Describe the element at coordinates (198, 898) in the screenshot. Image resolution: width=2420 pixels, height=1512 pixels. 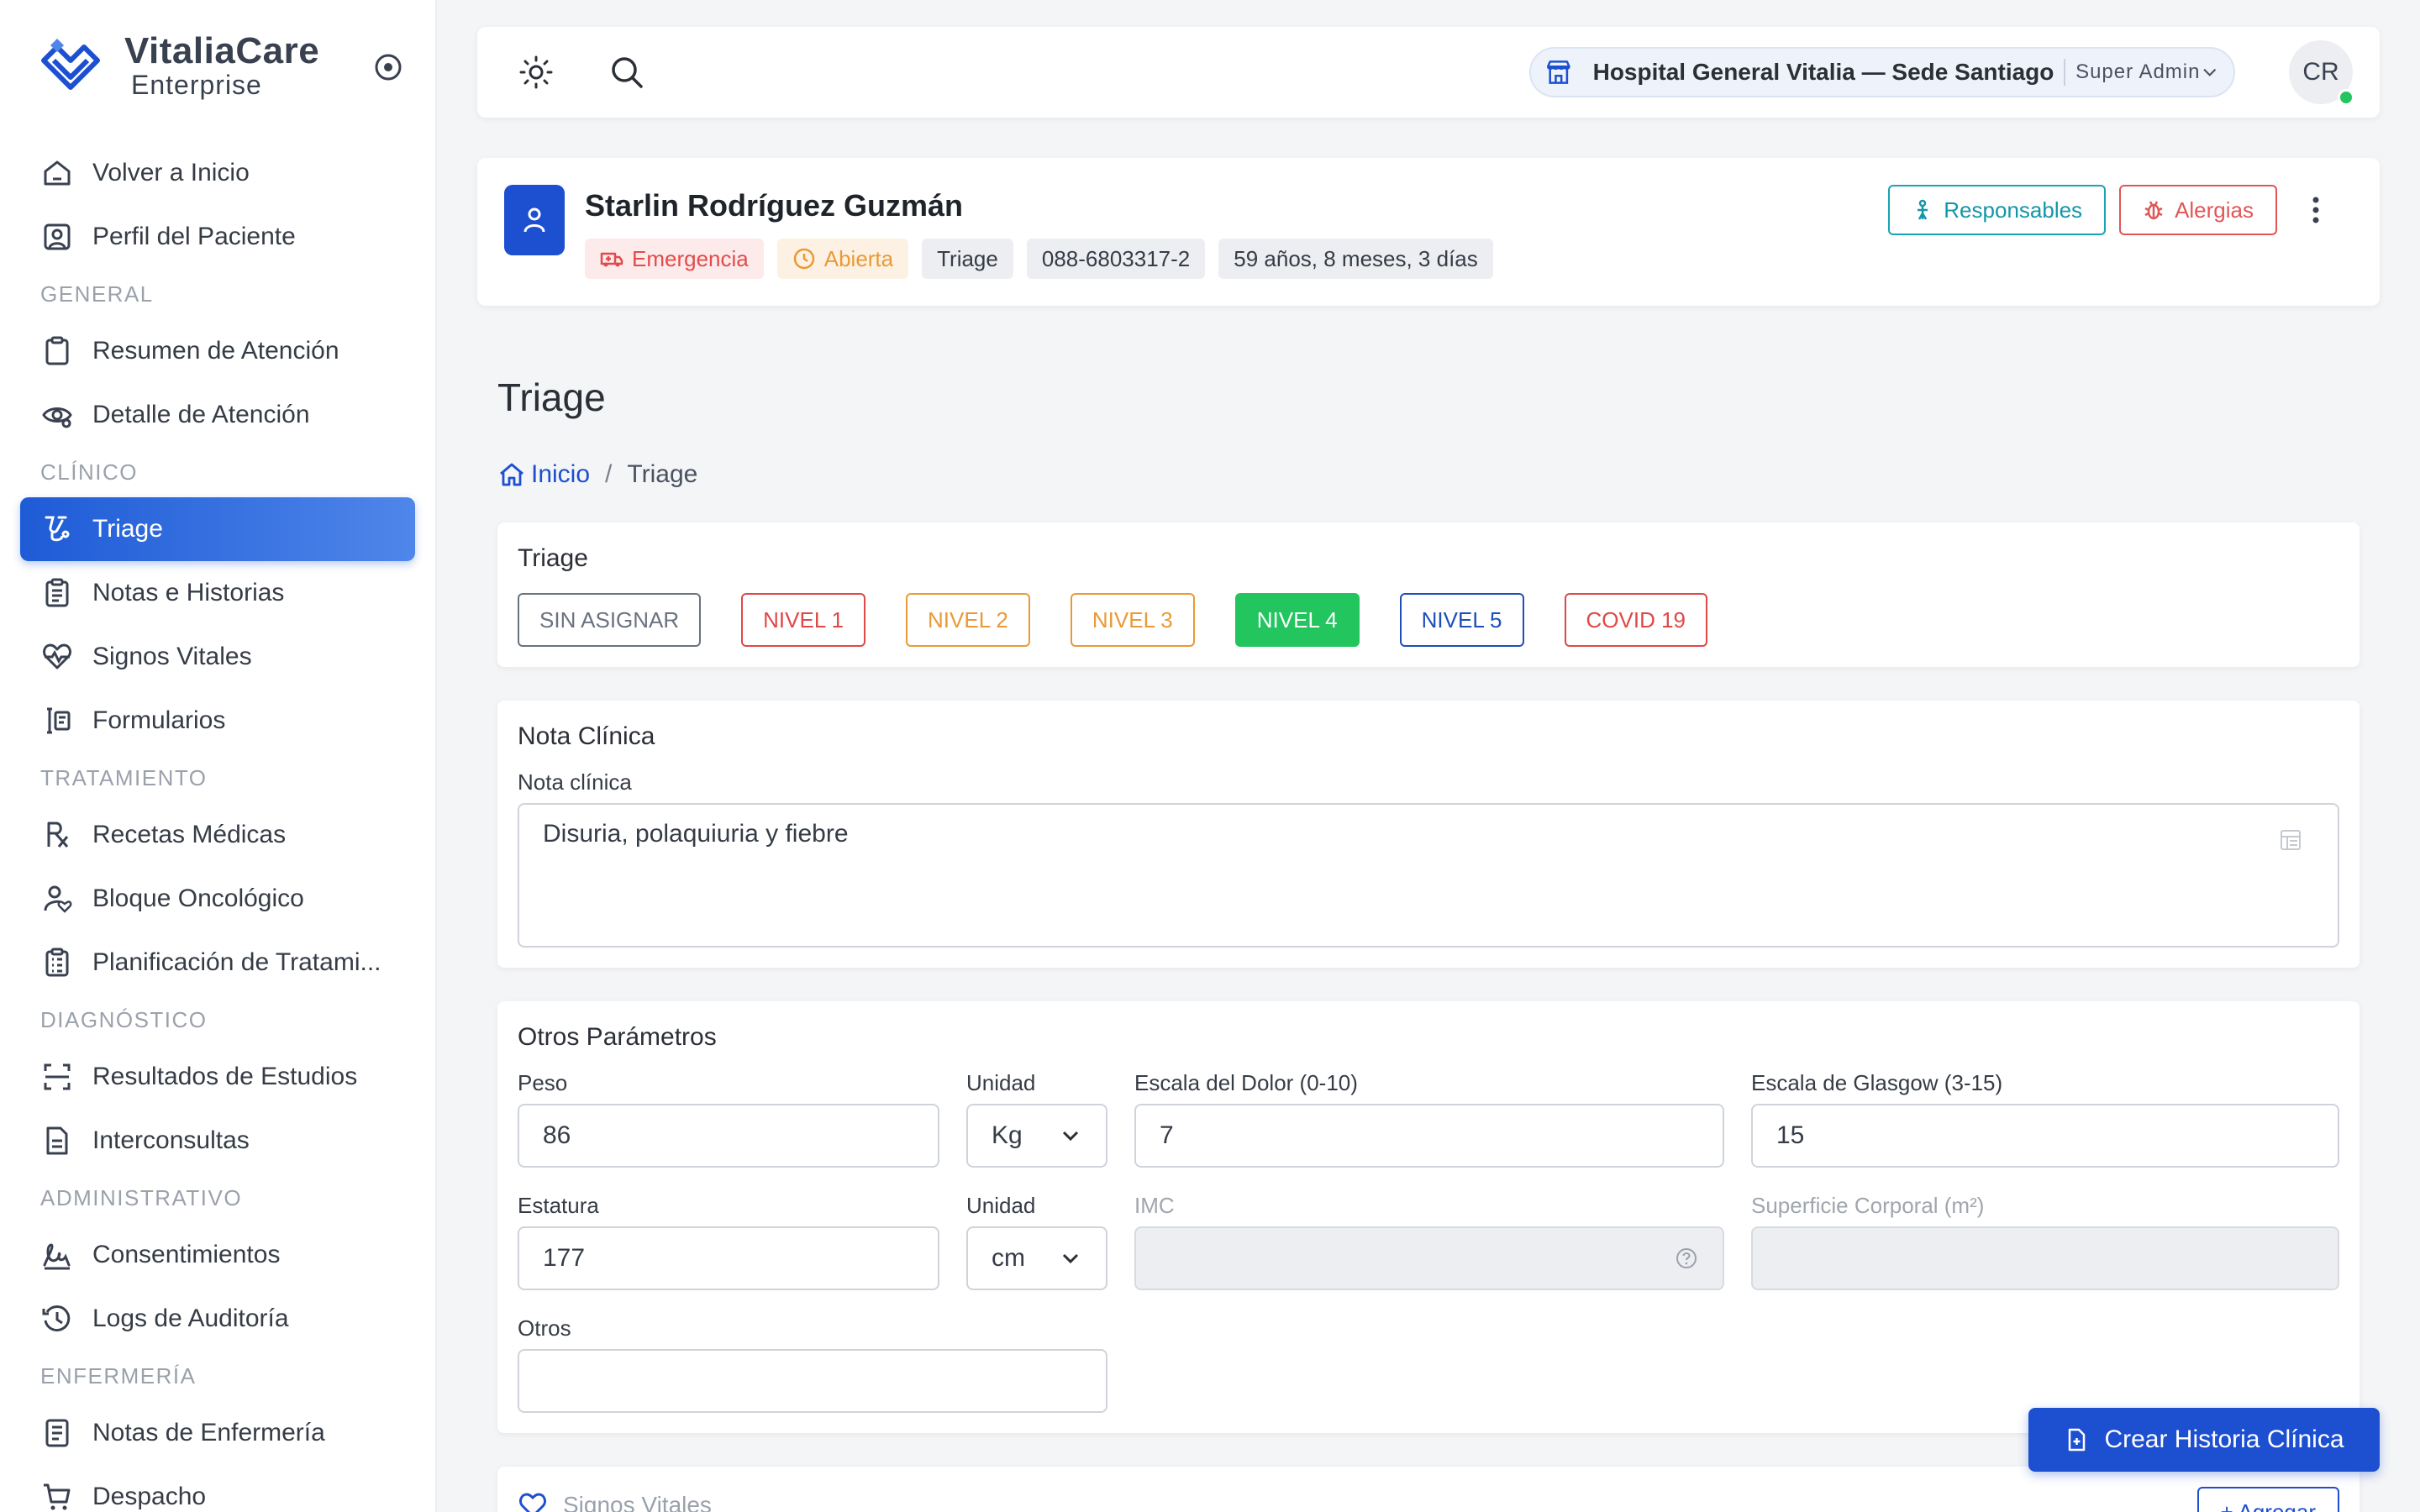
I see `sidebar-item-label: Bloque Oncológico` at that location.